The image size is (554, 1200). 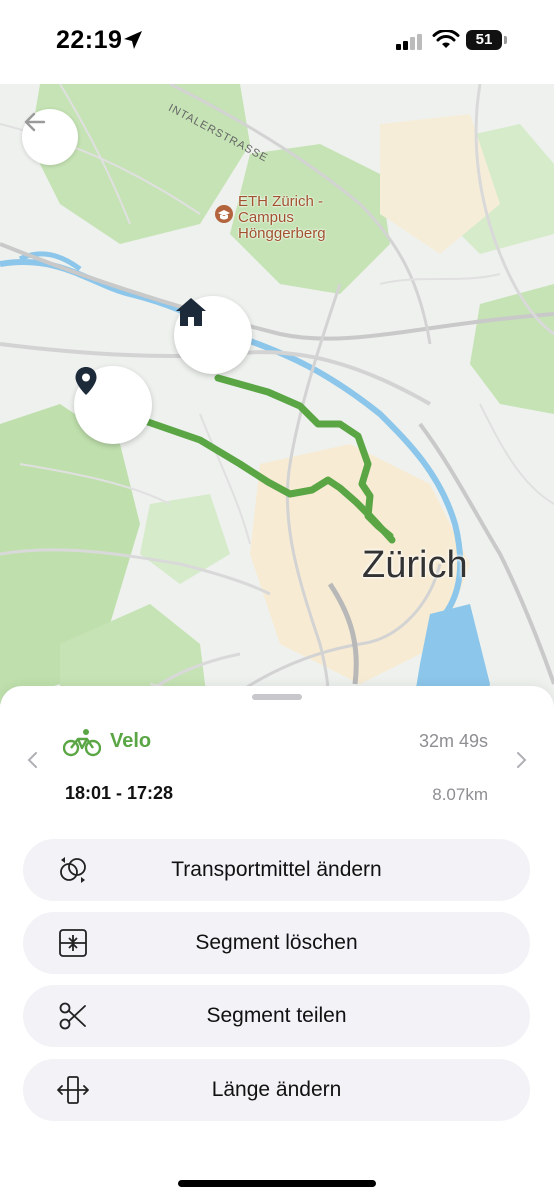 I want to click on change-length-button: Länge ändern, so click(x=276, y=1090).